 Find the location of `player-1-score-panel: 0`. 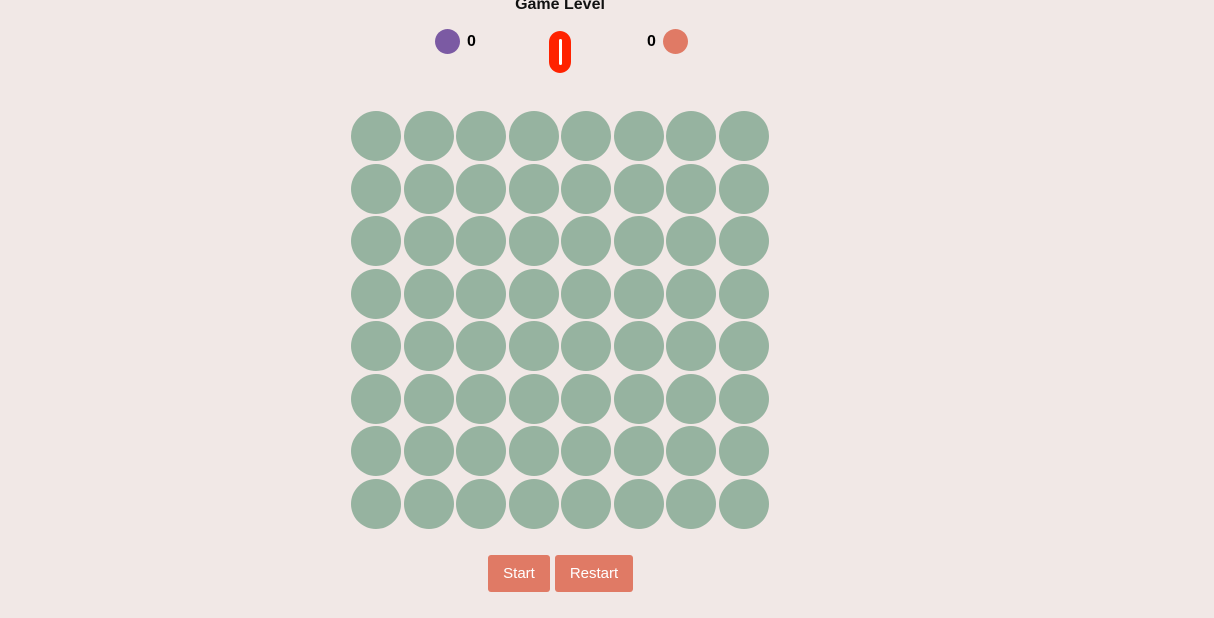

player-1-score-panel: 0 is located at coordinates (455, 41).